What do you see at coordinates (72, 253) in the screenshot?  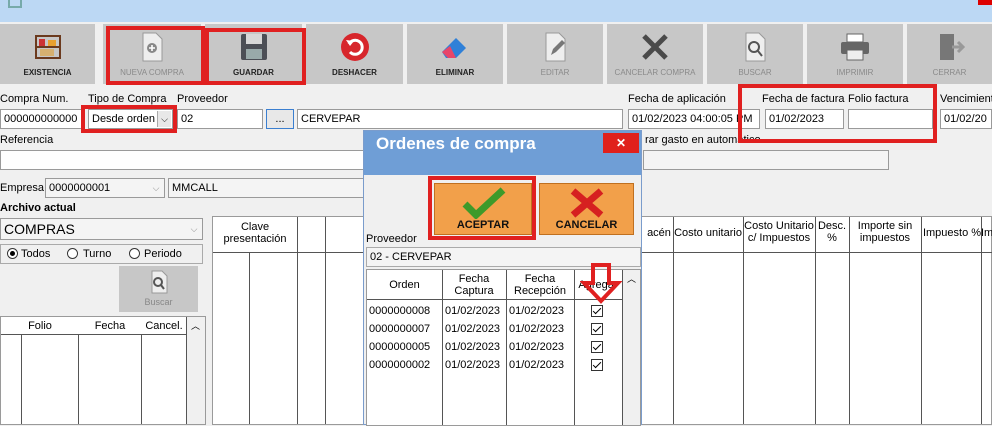 I see `radio-turno` at bounding box center [72, 253].